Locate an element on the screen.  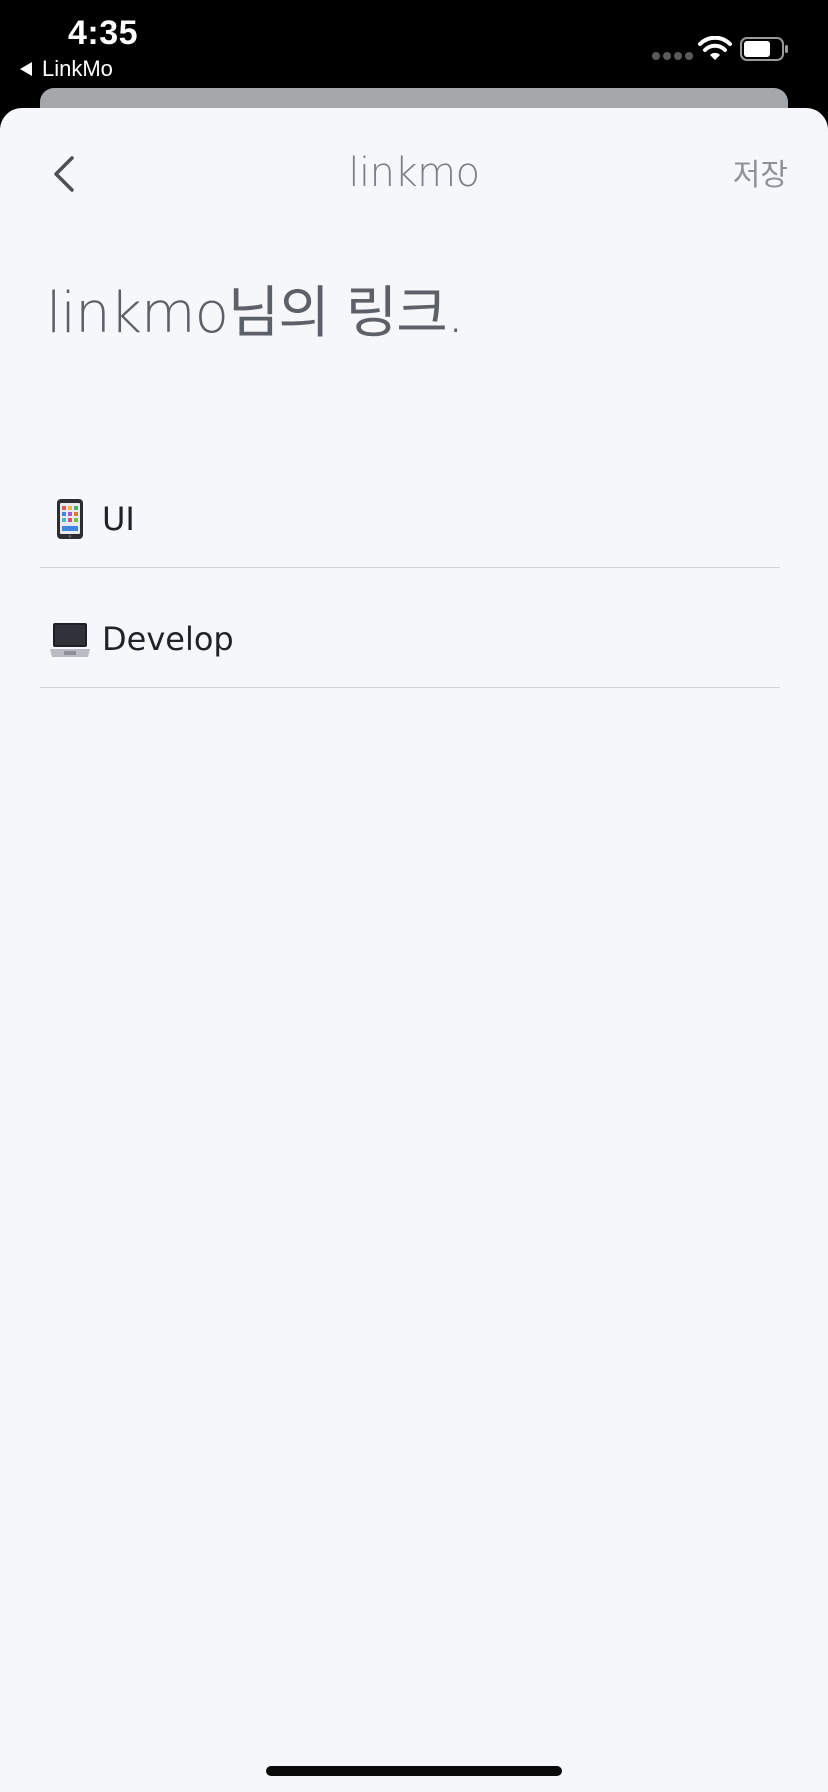
nav-title: linkmo is located at coordinates (414, 173).